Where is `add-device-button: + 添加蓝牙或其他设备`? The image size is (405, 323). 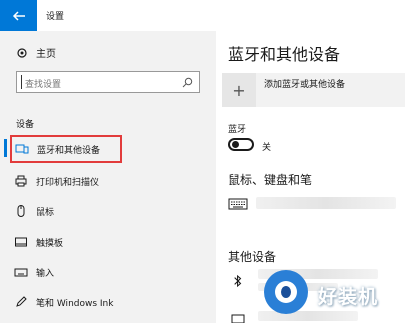
add-device-button: + 添加蓝牙或其他设备 is located at coordinates (313, 90).